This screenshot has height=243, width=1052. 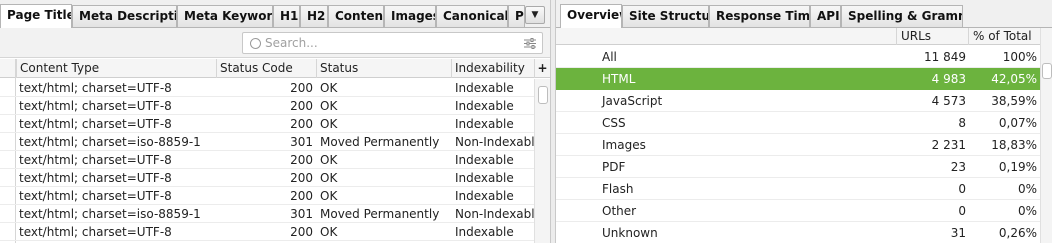 What do you see at coordinates (948, 79) in the screenshot?
I see `overview-urls: 4 983` at bounding box center [948, 79].